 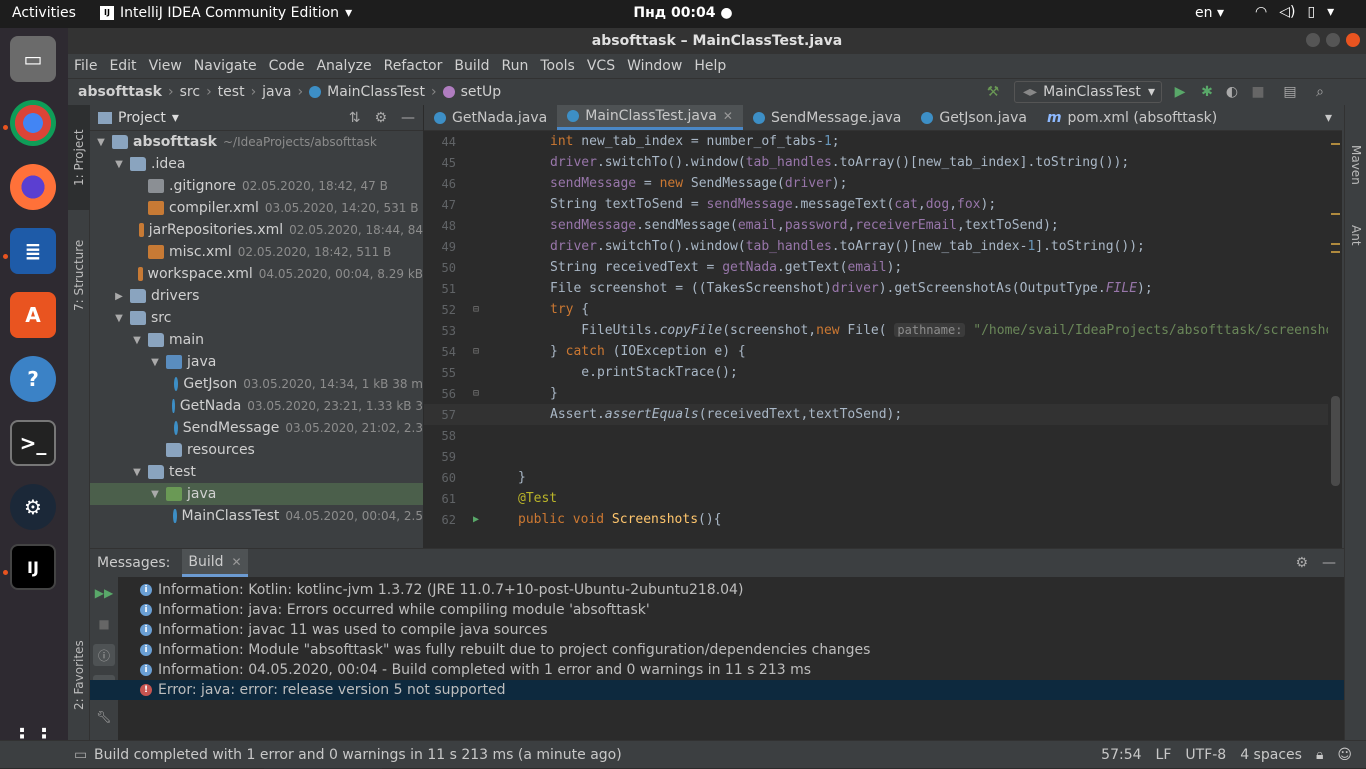 What do you see at coordinates (515, 66) in the screenshot?
I see `menu-run: Run` at bounding box center [515, 66].